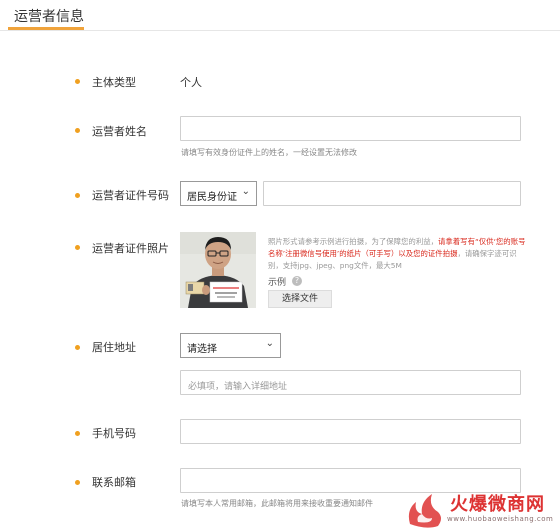 The height and width of the screenshot is (529, 560). I want to click on operator-name-hint: 请填写有效身份证件上的姓名，一经设置无法修改, so click(269, 152).